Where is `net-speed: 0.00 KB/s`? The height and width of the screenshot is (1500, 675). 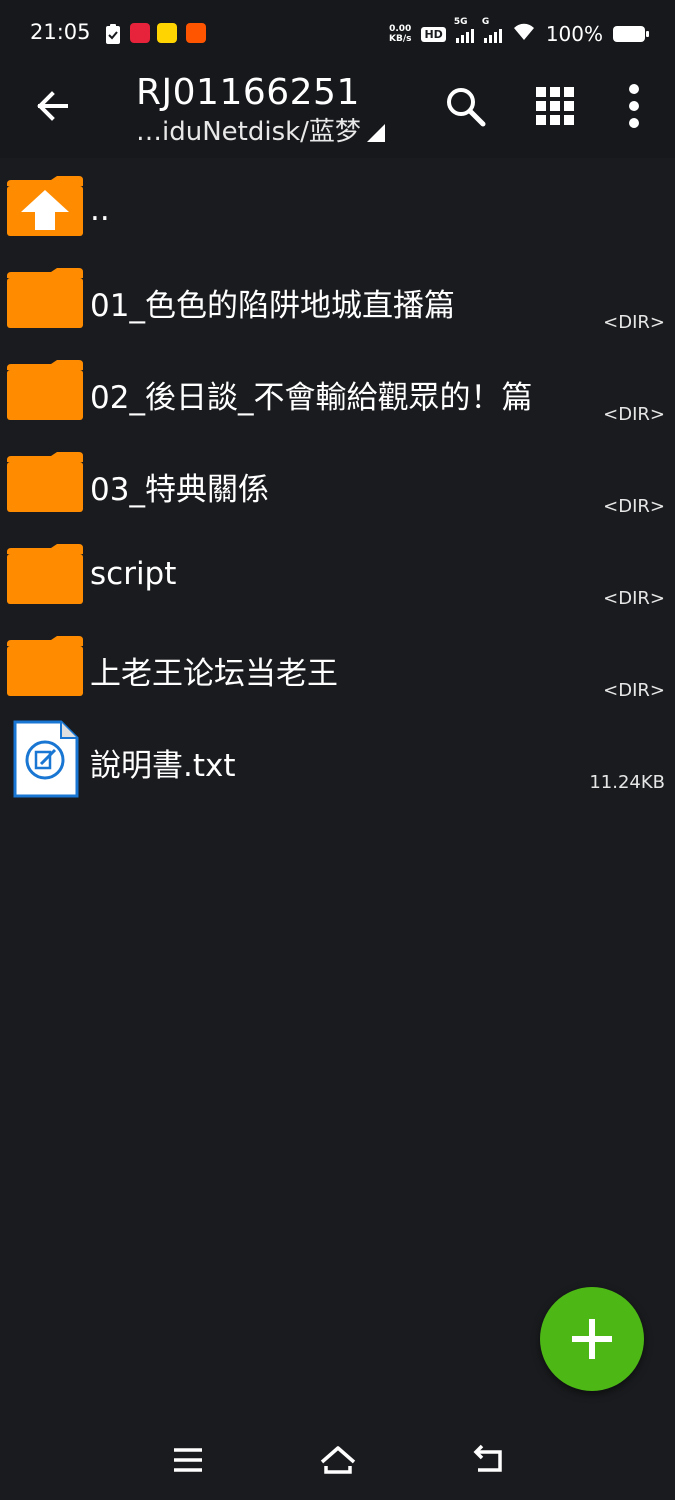 net-speed: 0.00 KB/s is located at coordinates (400, 34).